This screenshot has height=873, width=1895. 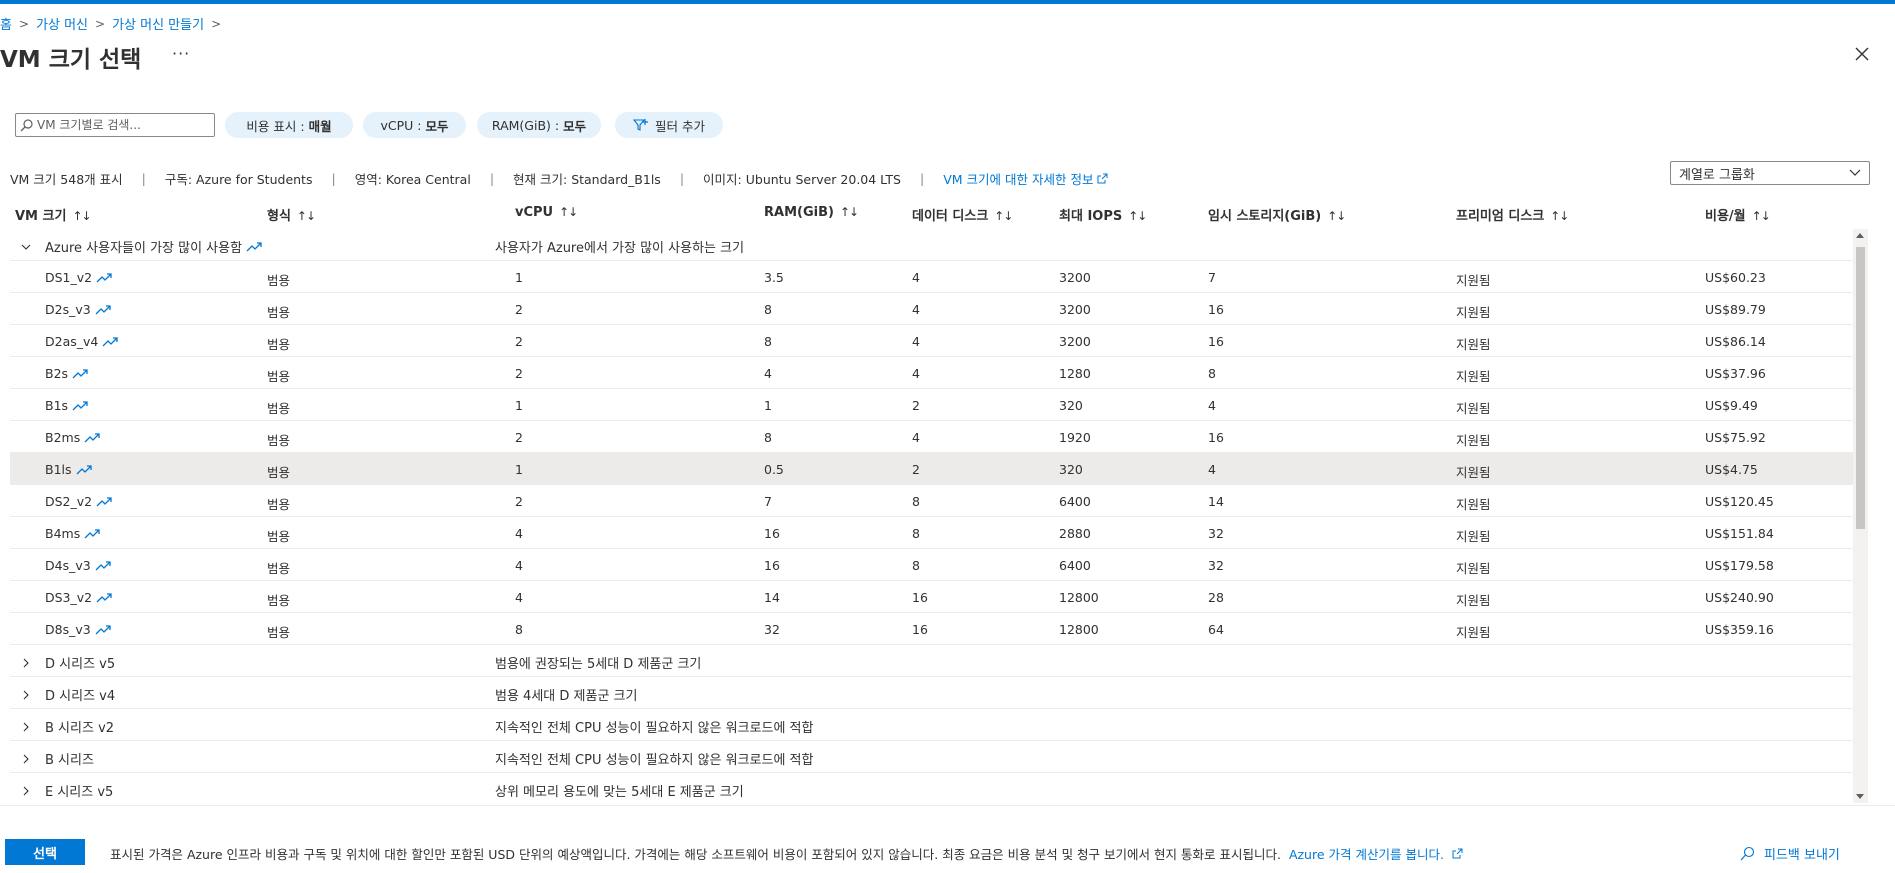 I want to click on search-input, so click(x=124, y=125).